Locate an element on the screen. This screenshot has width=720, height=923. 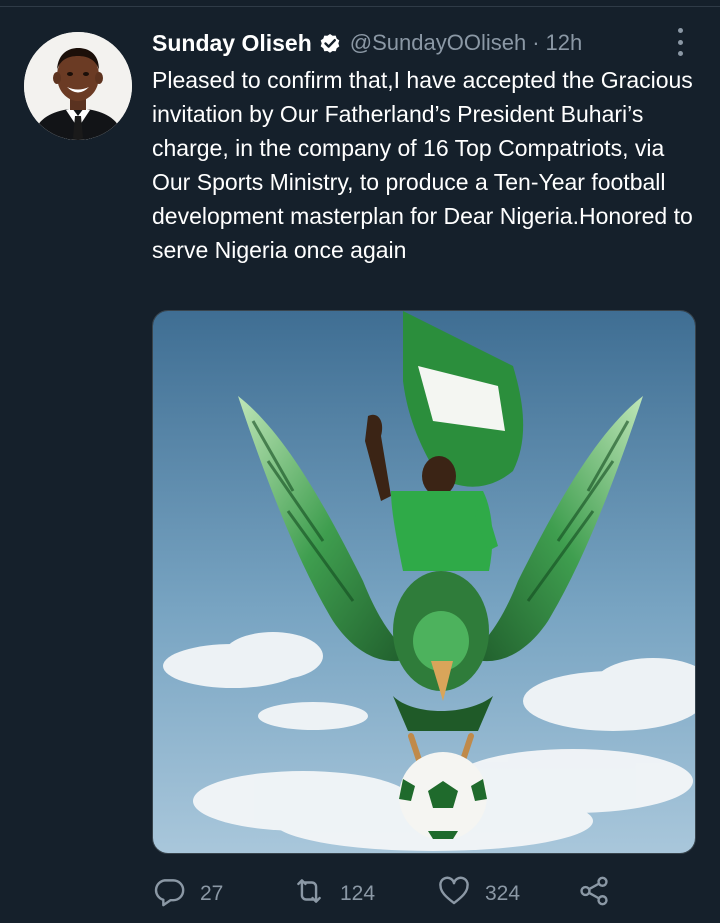
more-options-icon is located at coordinates (680, 42).